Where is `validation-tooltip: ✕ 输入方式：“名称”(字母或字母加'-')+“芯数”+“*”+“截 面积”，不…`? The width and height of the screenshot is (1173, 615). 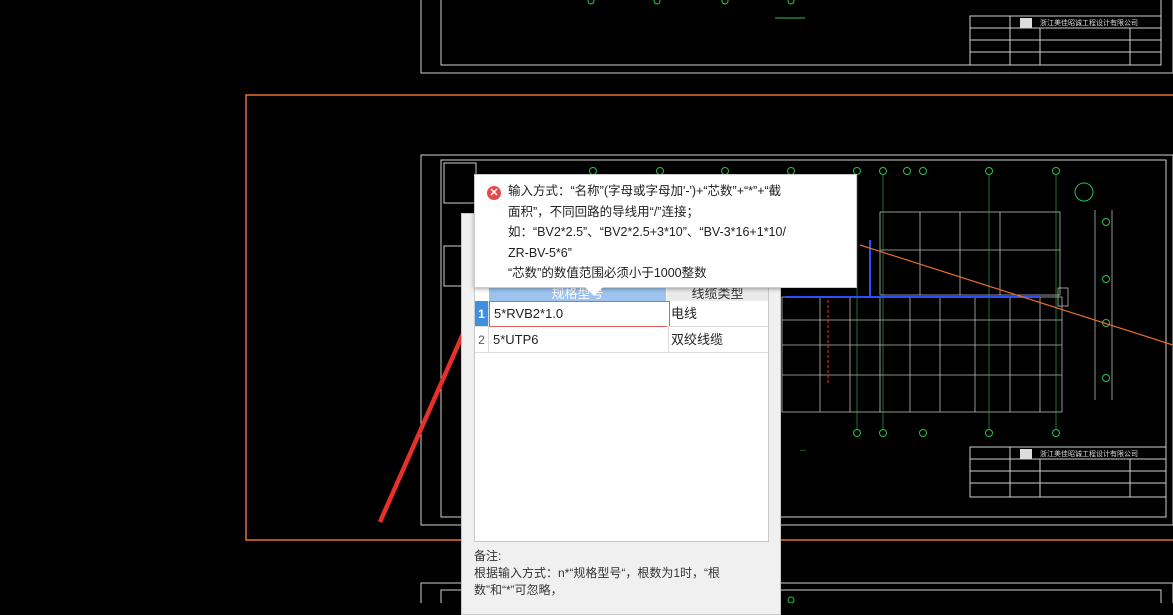 validation-tooltip: ✕ 输入方式：“名称”(字母或字母加'-')+“芯数”+“*”+“截 面积”，不… is located at coordinates (665, 235).